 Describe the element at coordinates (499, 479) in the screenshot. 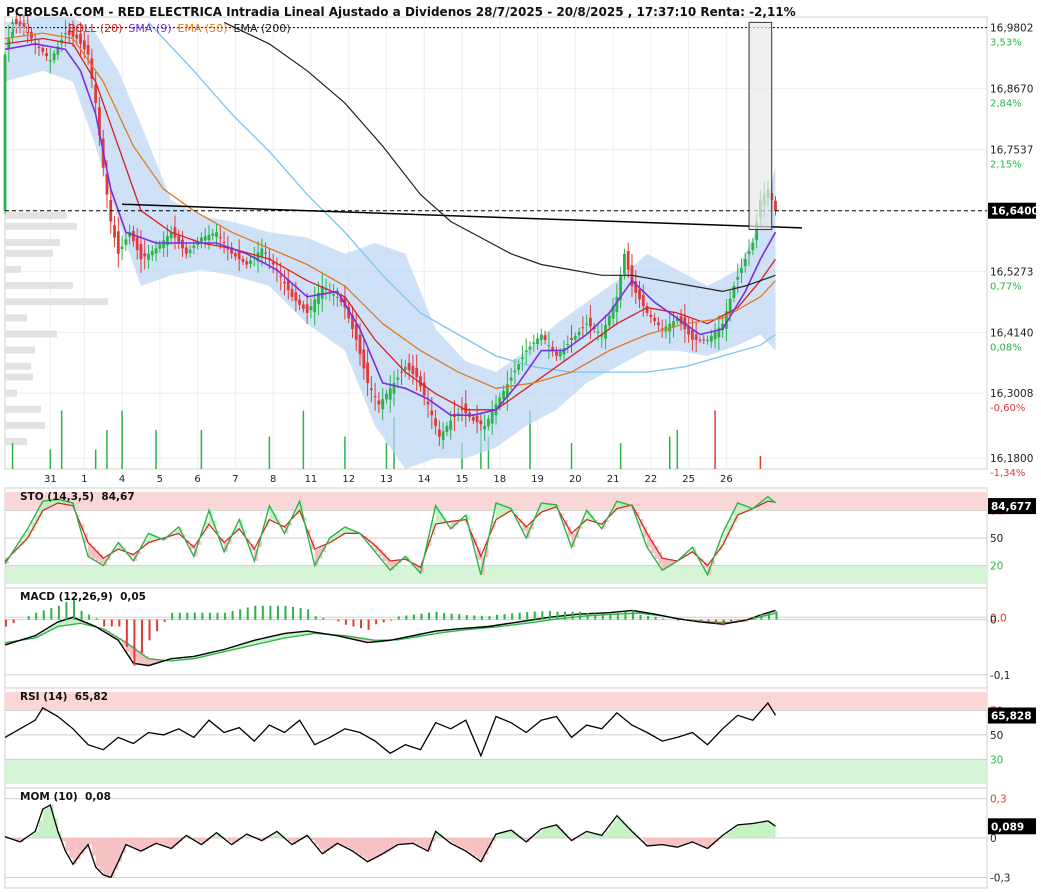

I see `x-tick-label: 18` at that location.